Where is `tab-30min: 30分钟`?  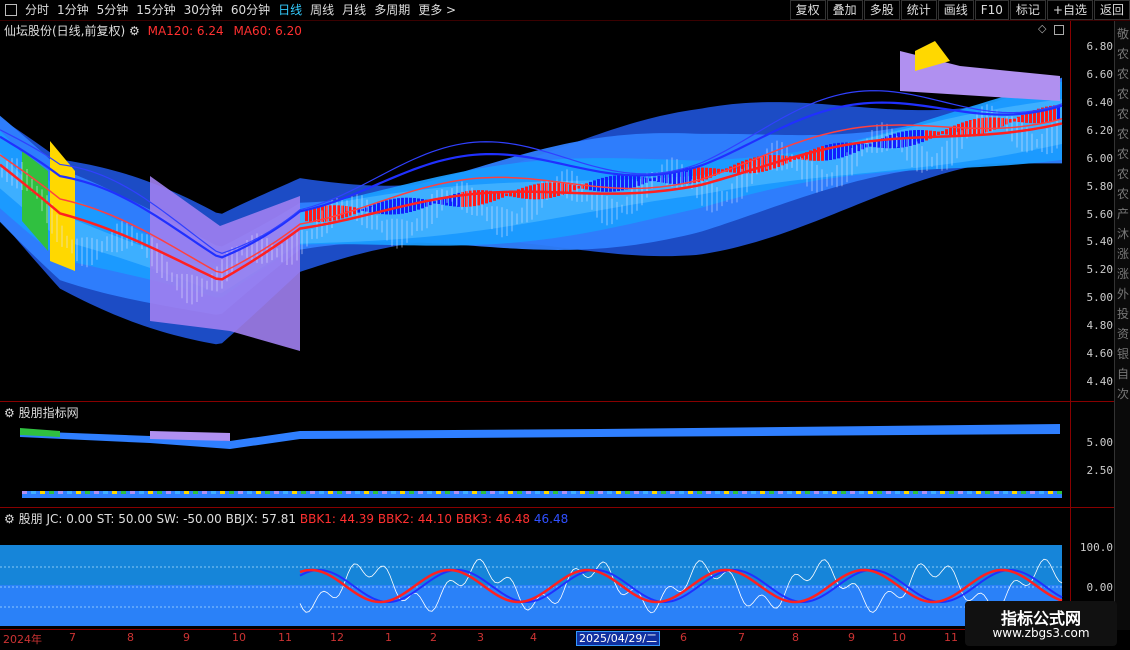
tab-30min: 30分钟 is located at coordinates (203, 10).